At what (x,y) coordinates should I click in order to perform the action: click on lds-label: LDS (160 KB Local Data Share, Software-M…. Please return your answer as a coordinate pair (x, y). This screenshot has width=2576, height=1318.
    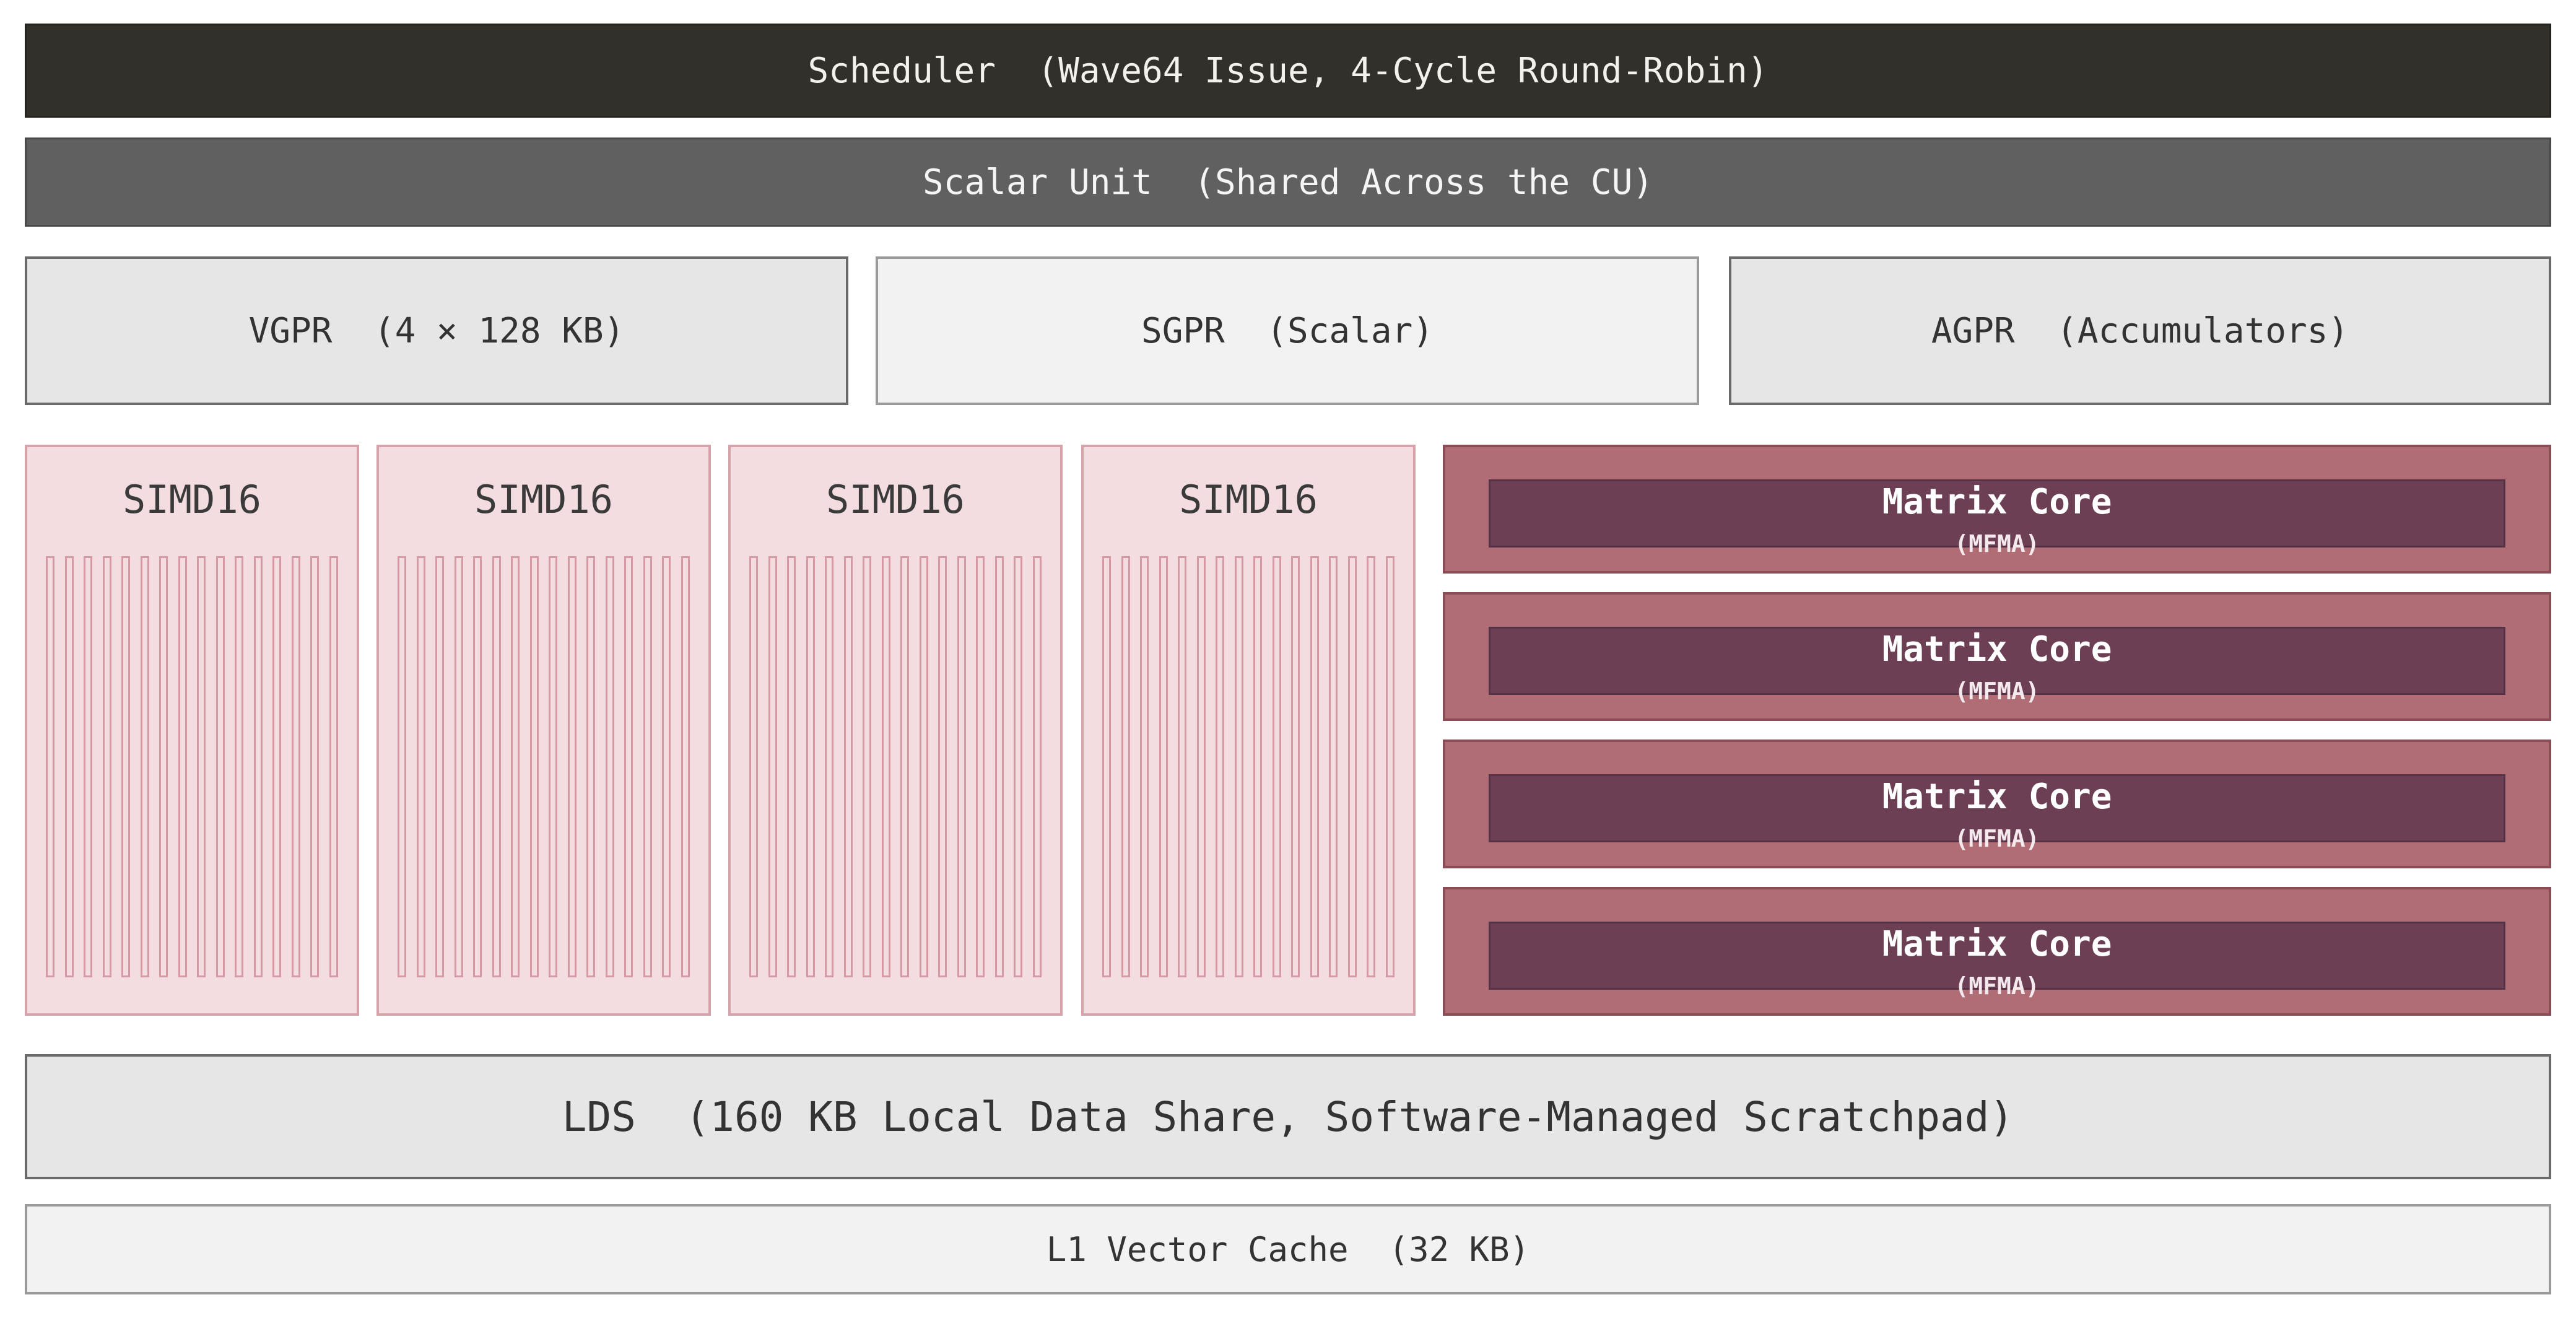
    Looking at the image, I should click on (1288, 1117).